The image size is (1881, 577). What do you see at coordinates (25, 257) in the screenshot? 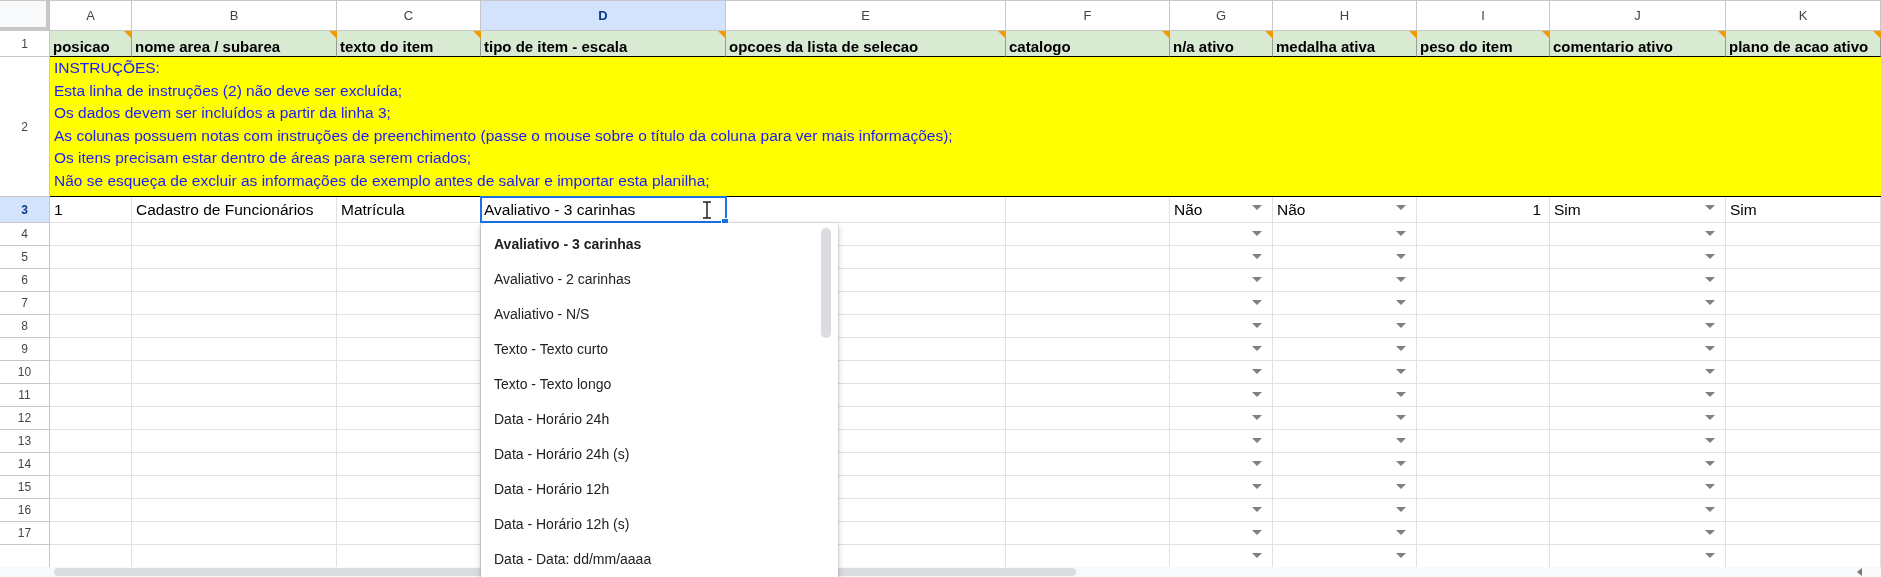
I see `row-number: 5` at bounding box center [25, 257].